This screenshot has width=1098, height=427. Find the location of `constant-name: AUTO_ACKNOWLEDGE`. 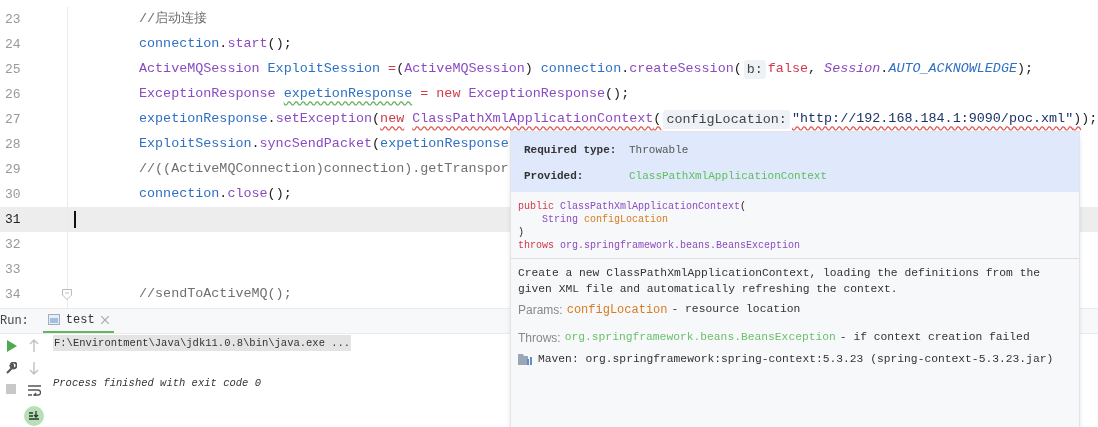

constant-name: AUTO_ACKNOWLEDGE is located at coordinates (952, 69).